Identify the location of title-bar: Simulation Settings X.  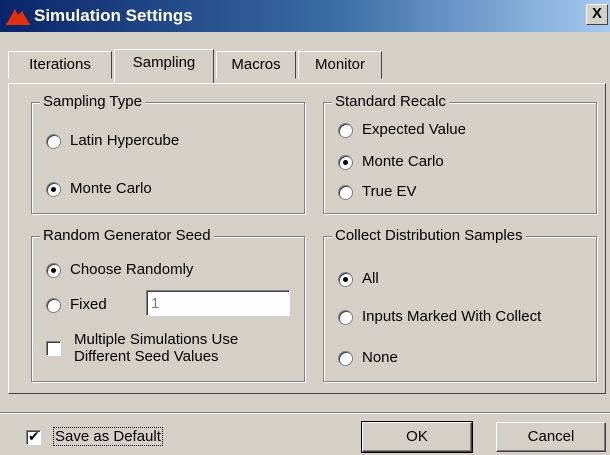
(305, 16).